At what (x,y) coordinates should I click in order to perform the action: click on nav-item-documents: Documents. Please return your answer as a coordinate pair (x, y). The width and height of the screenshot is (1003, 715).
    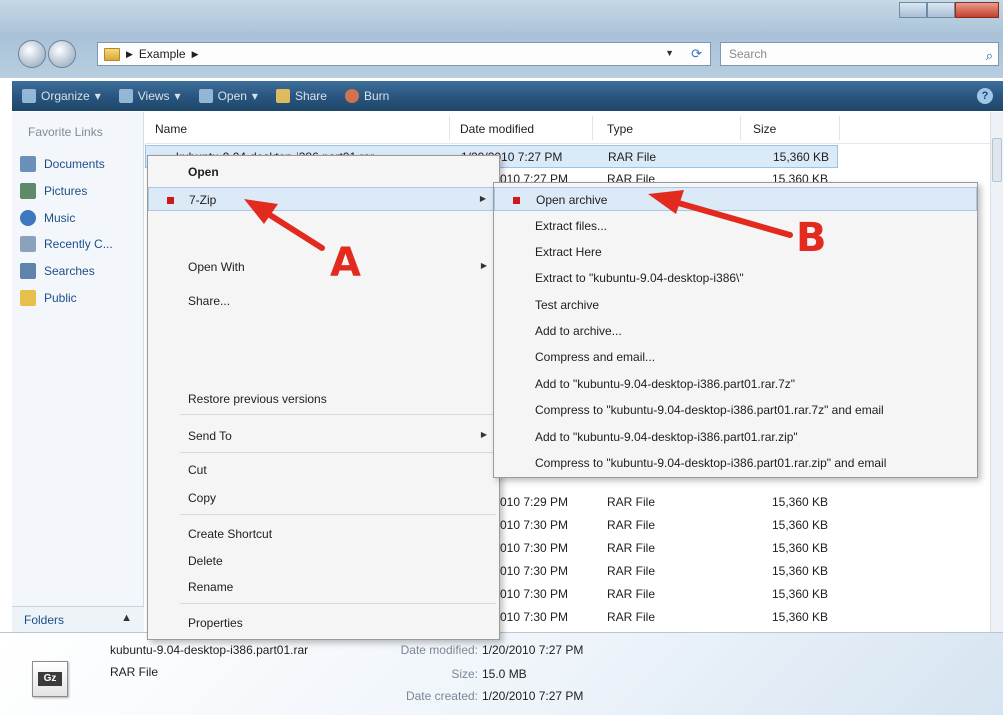
    Looking at the image, I should click on (62, 164).